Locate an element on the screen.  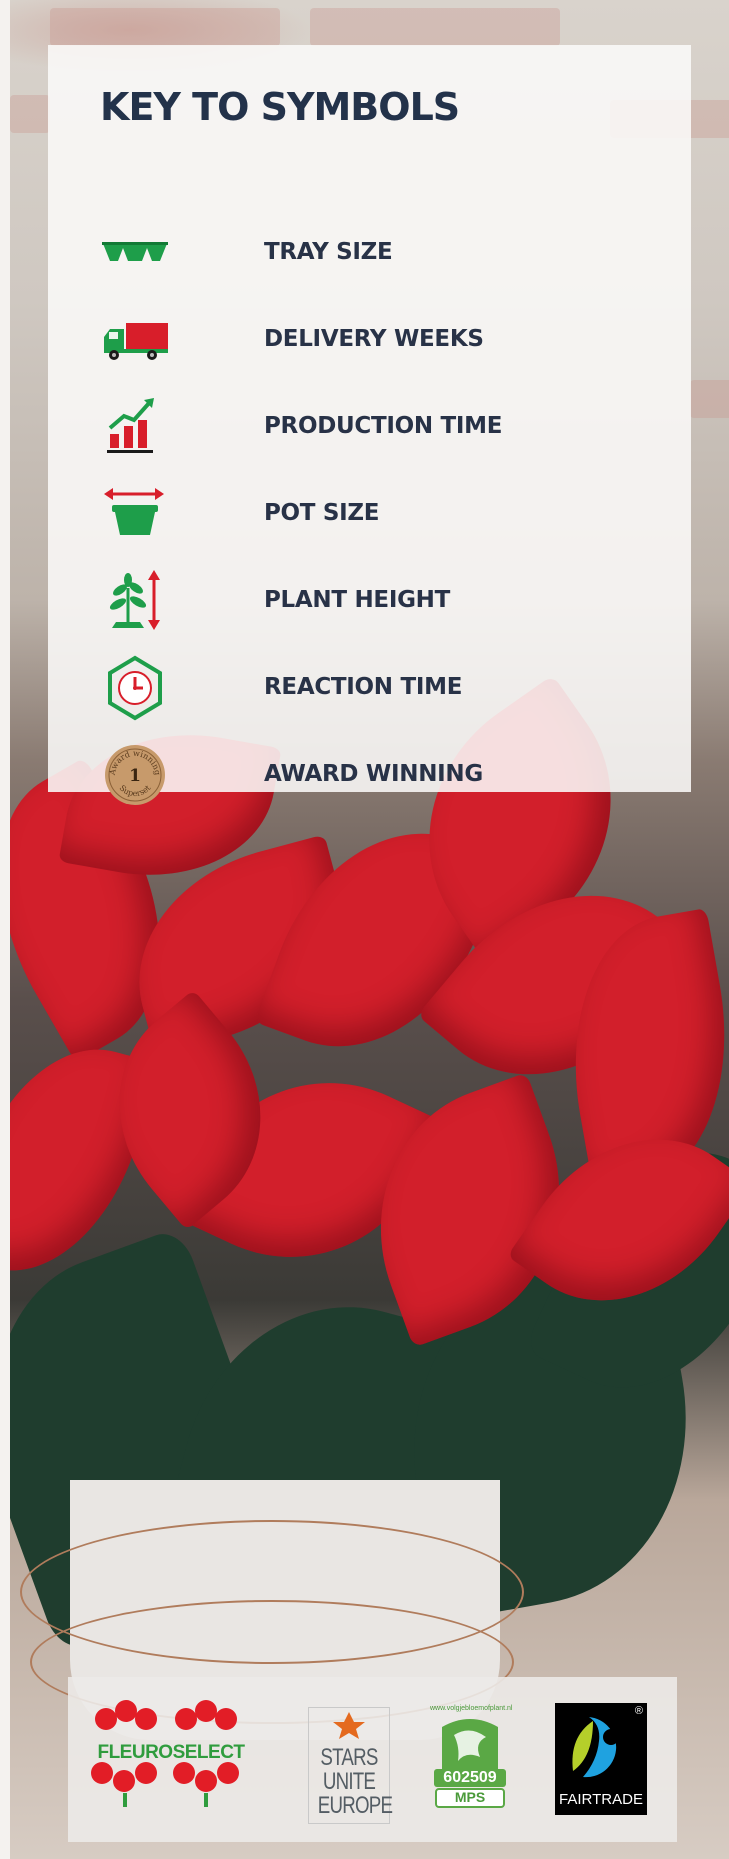
key-row-production-time: PRODUCTION TIME is located at coordinates (369, 427).